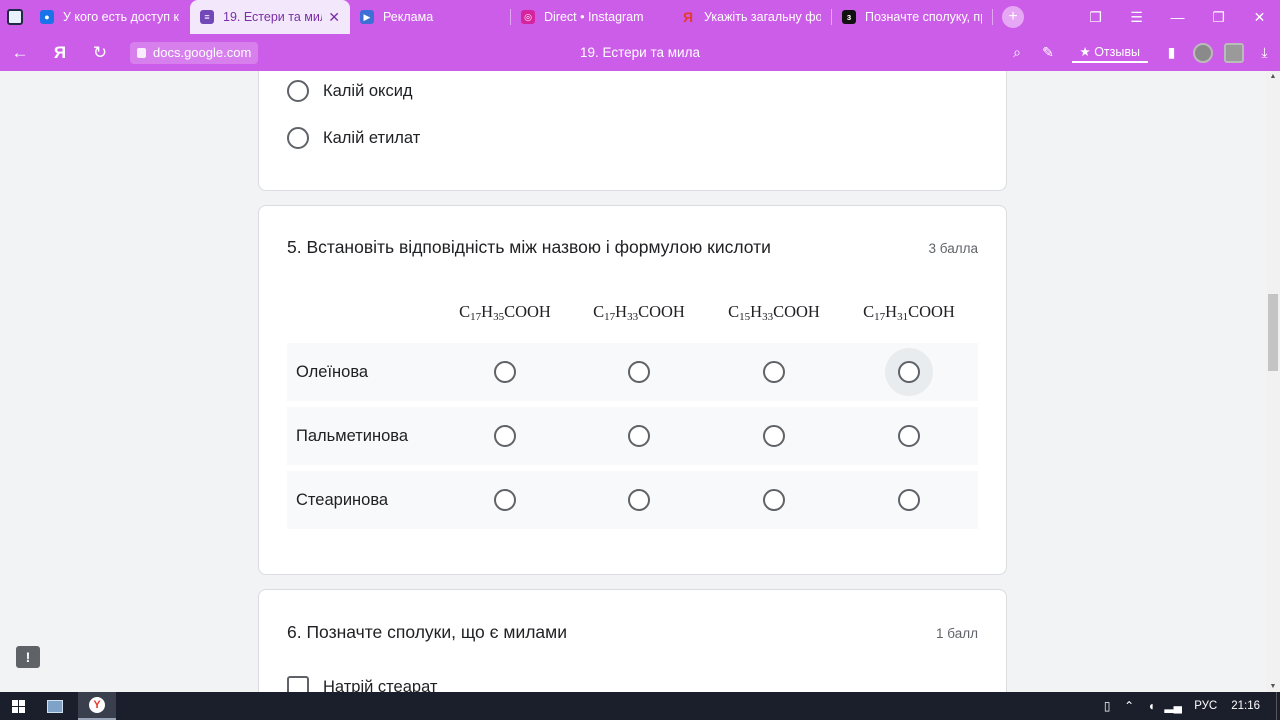 The image size is (1280, 720). I want to click on option-potassium-oxide: Калій оксид, so click(350, 91).